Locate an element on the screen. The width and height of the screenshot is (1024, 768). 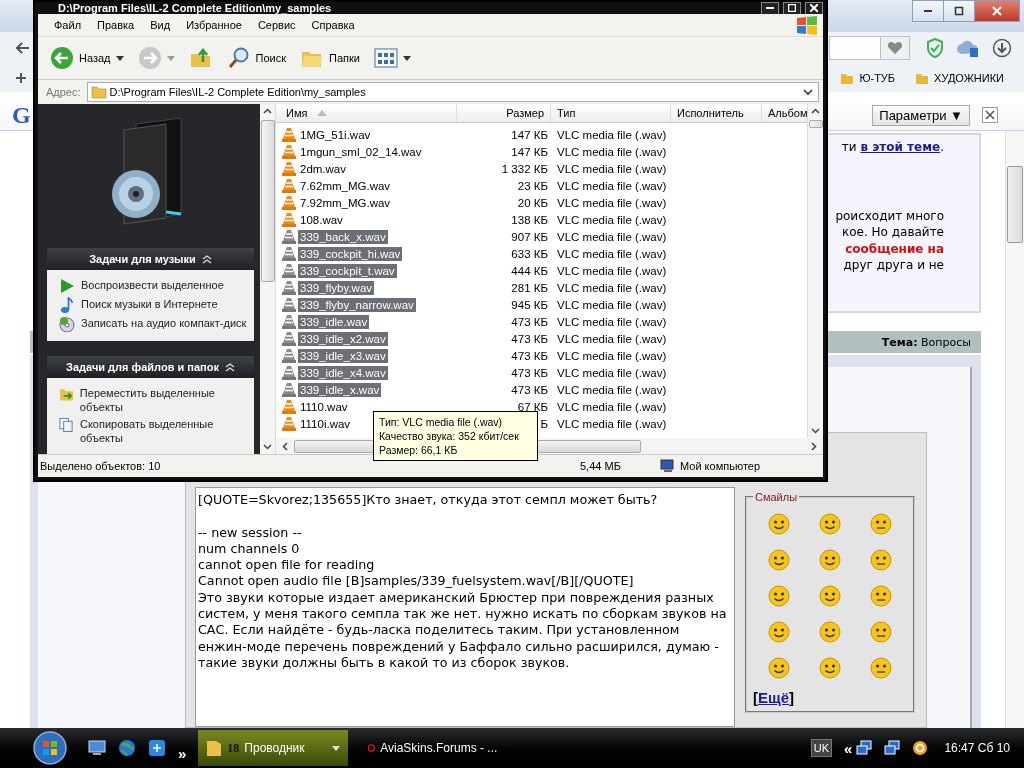
address-label: Адрес: is located at coordinates (63, 92).